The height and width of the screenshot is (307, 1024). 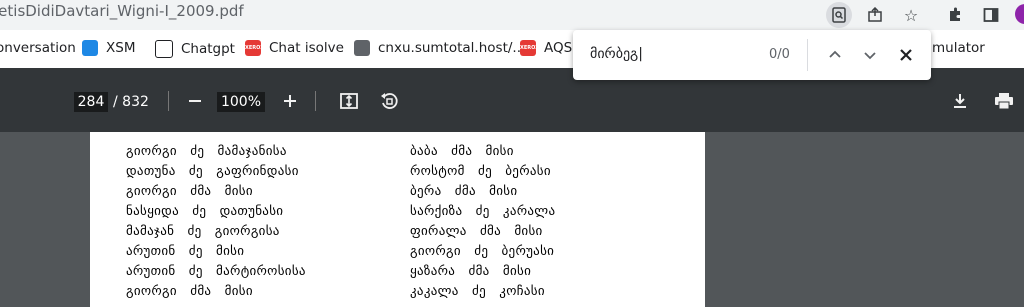 I want to click on find-divider, so click(x=807, y=55).